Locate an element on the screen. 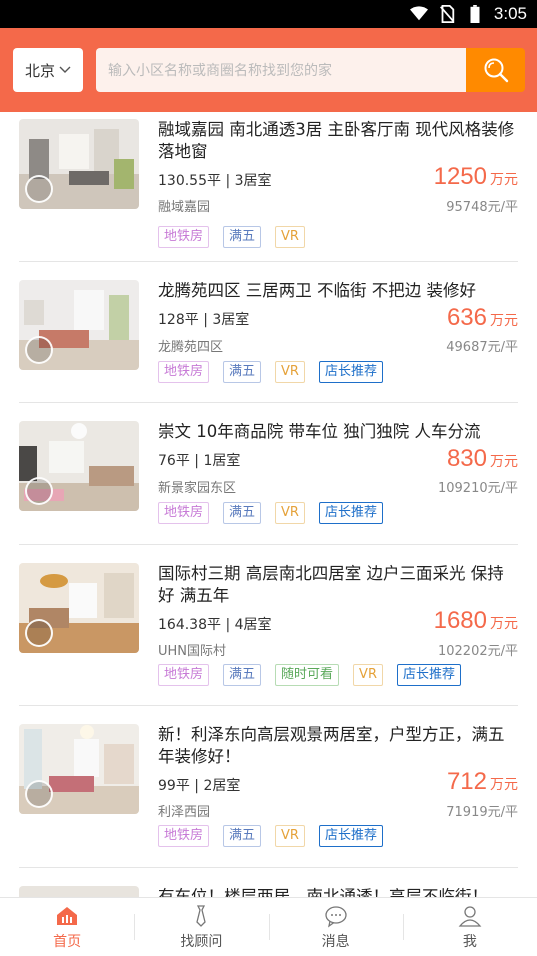 This screenshot has height=956, width=537. tab-messages-label: 消息 is located at coordinates (335, 941).